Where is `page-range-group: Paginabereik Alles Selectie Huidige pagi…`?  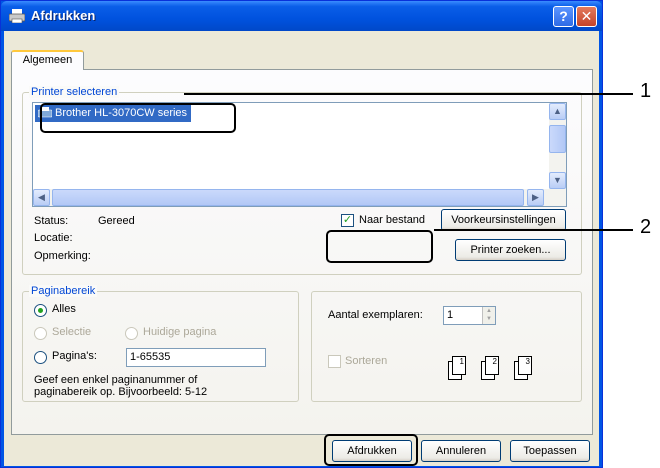 page-range-group: Paginabereik Alles Selectie Huidige pagi… is located at coordinates (160, 343).